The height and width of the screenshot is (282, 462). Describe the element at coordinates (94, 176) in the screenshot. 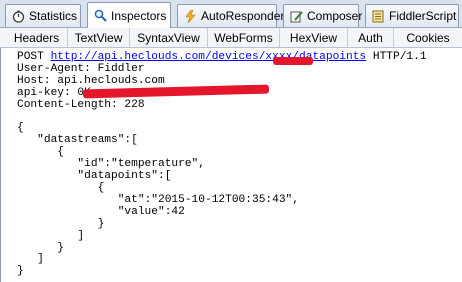

I see `body-line: "datapoints":[` at that location.